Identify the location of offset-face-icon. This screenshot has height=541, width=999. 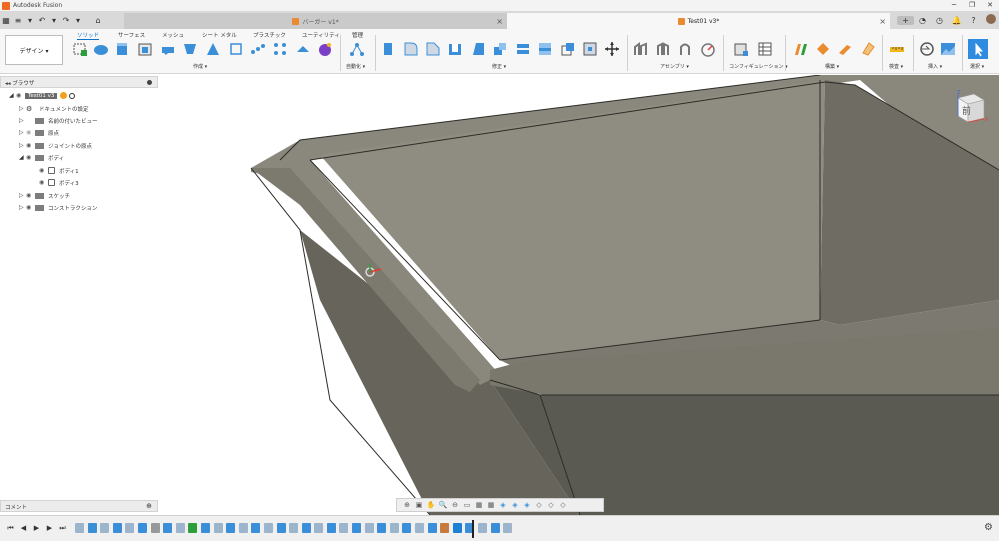
(545, 49).